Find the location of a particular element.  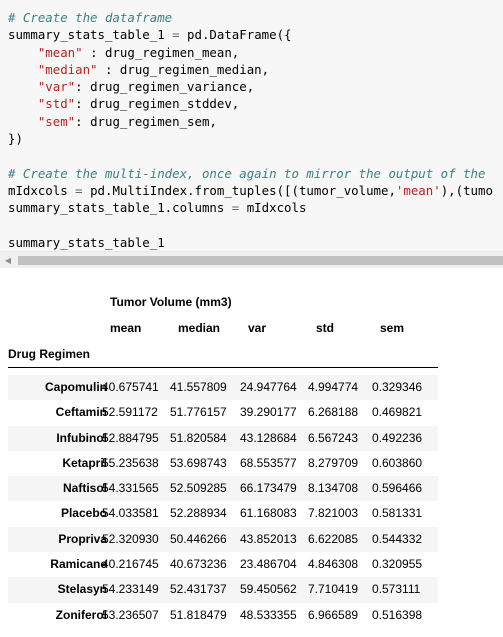

table-cell-median: 52.509285 is located at coordinates (198, 488).